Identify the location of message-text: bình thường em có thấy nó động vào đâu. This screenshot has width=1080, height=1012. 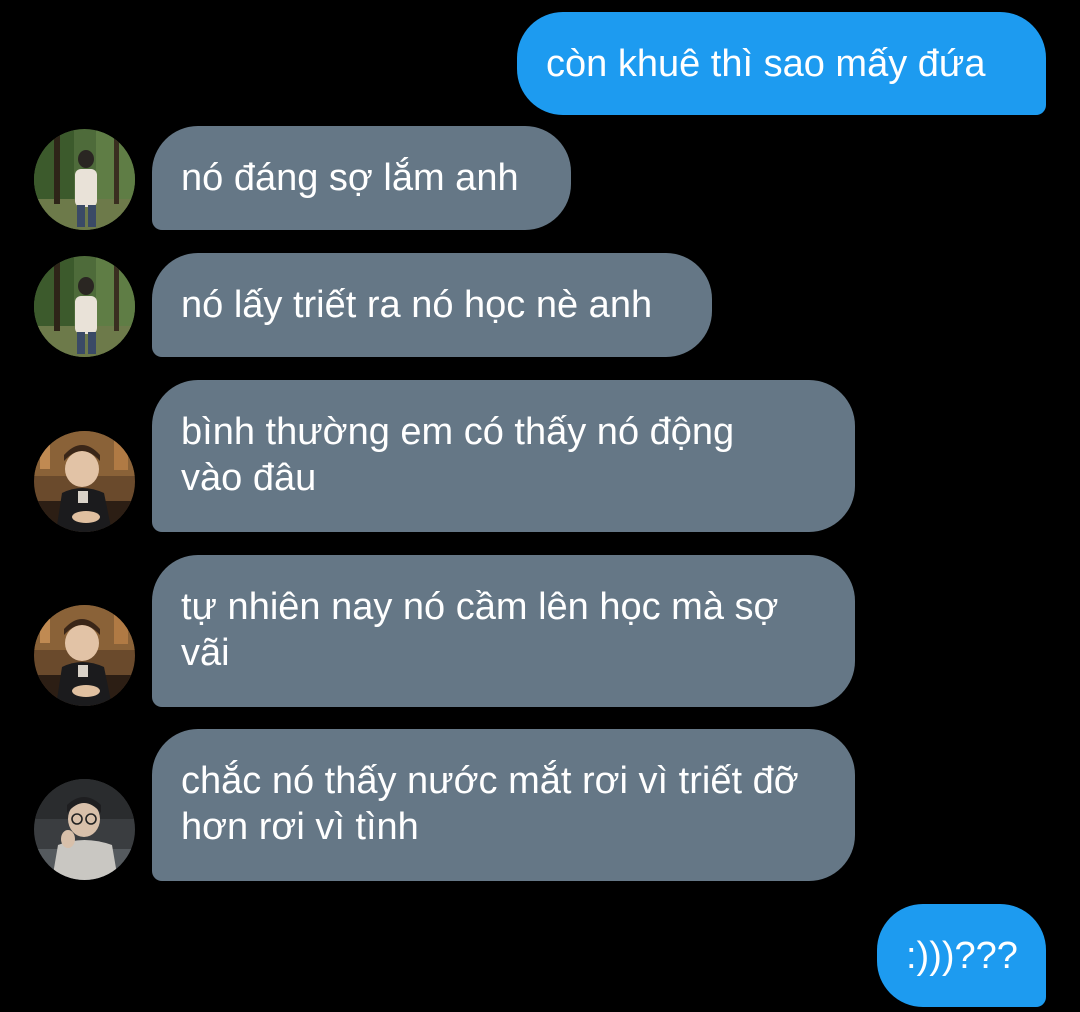
(458, 455).